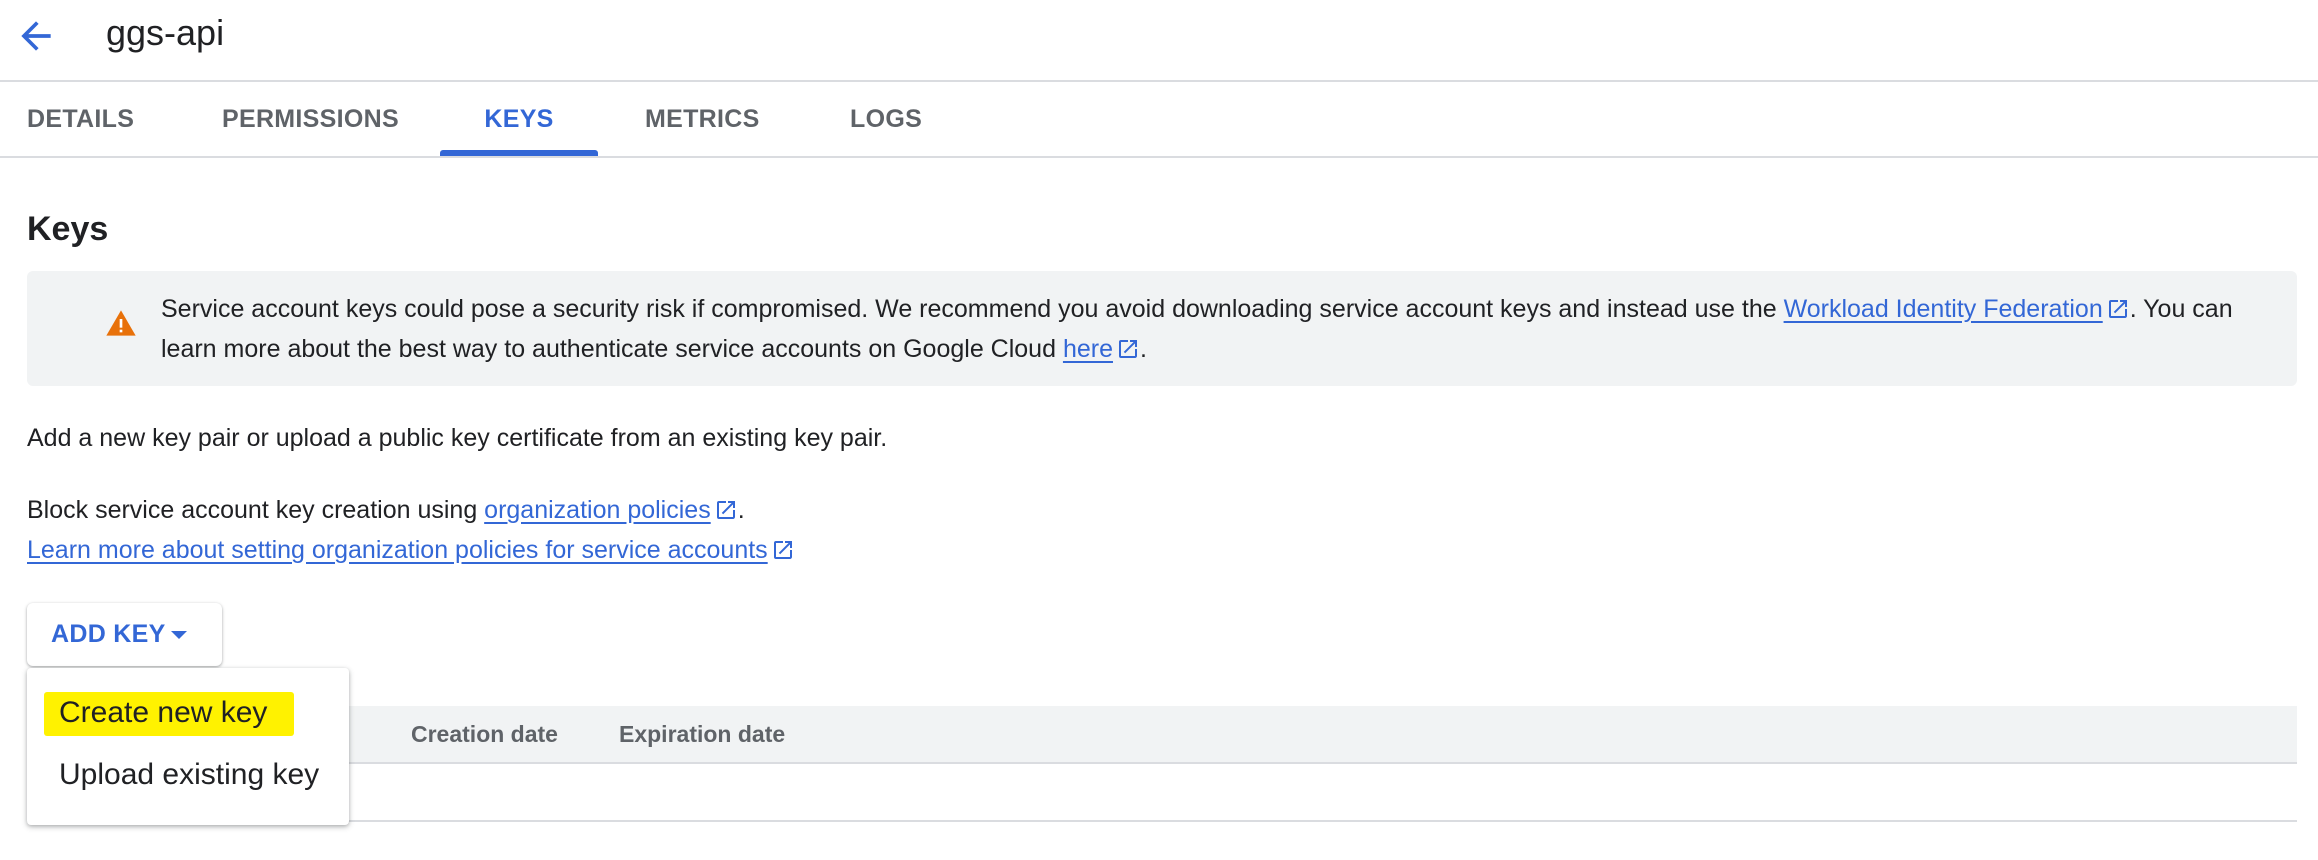 Image resolution: width=2318 pixels, height=860 pixels. I want to click on tab-metrics: METRICS, so click(702, 119).